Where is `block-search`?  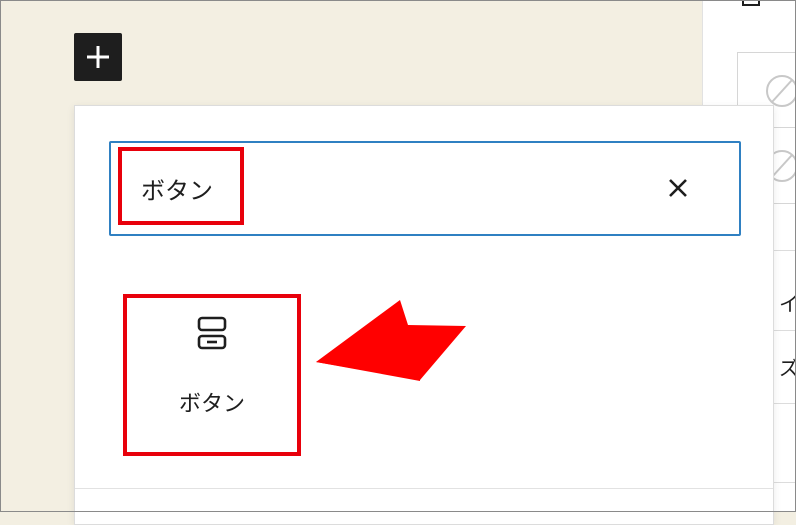
block-search is located at coordinates (425, 188).